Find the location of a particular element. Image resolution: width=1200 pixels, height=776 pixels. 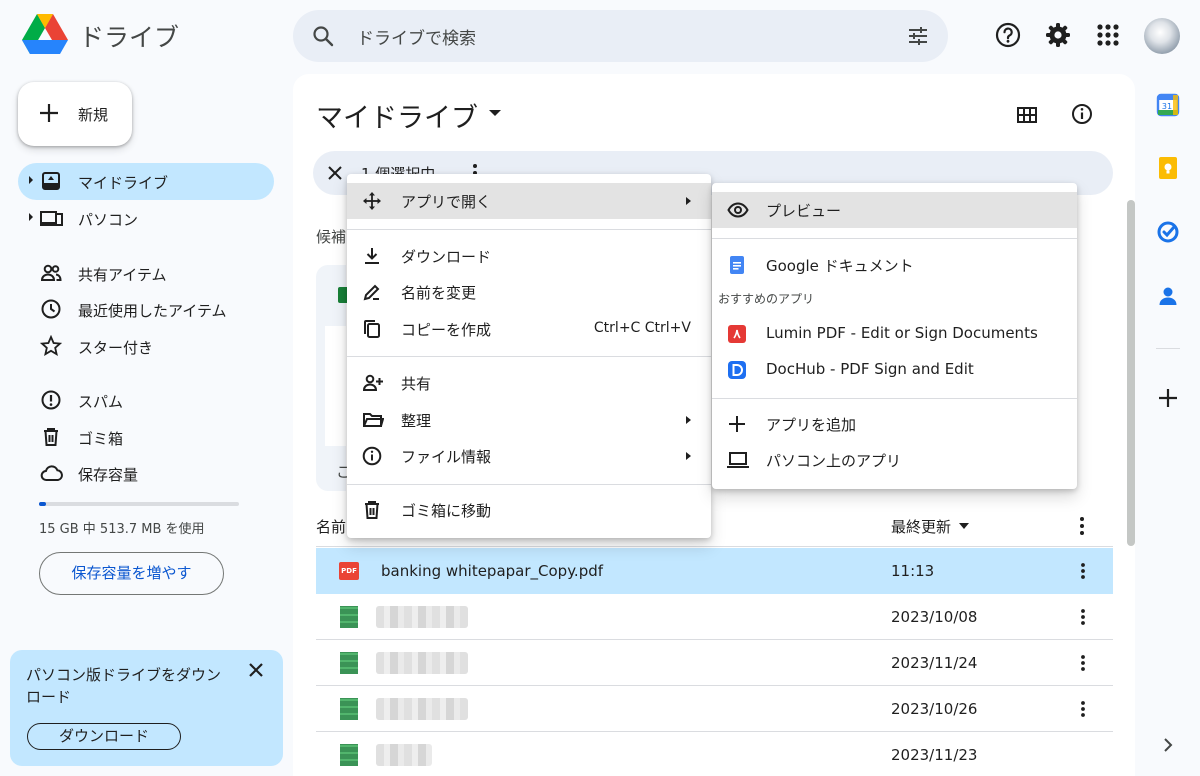

menu-item-preview: プレビュー is located at coordinates (894, 210).